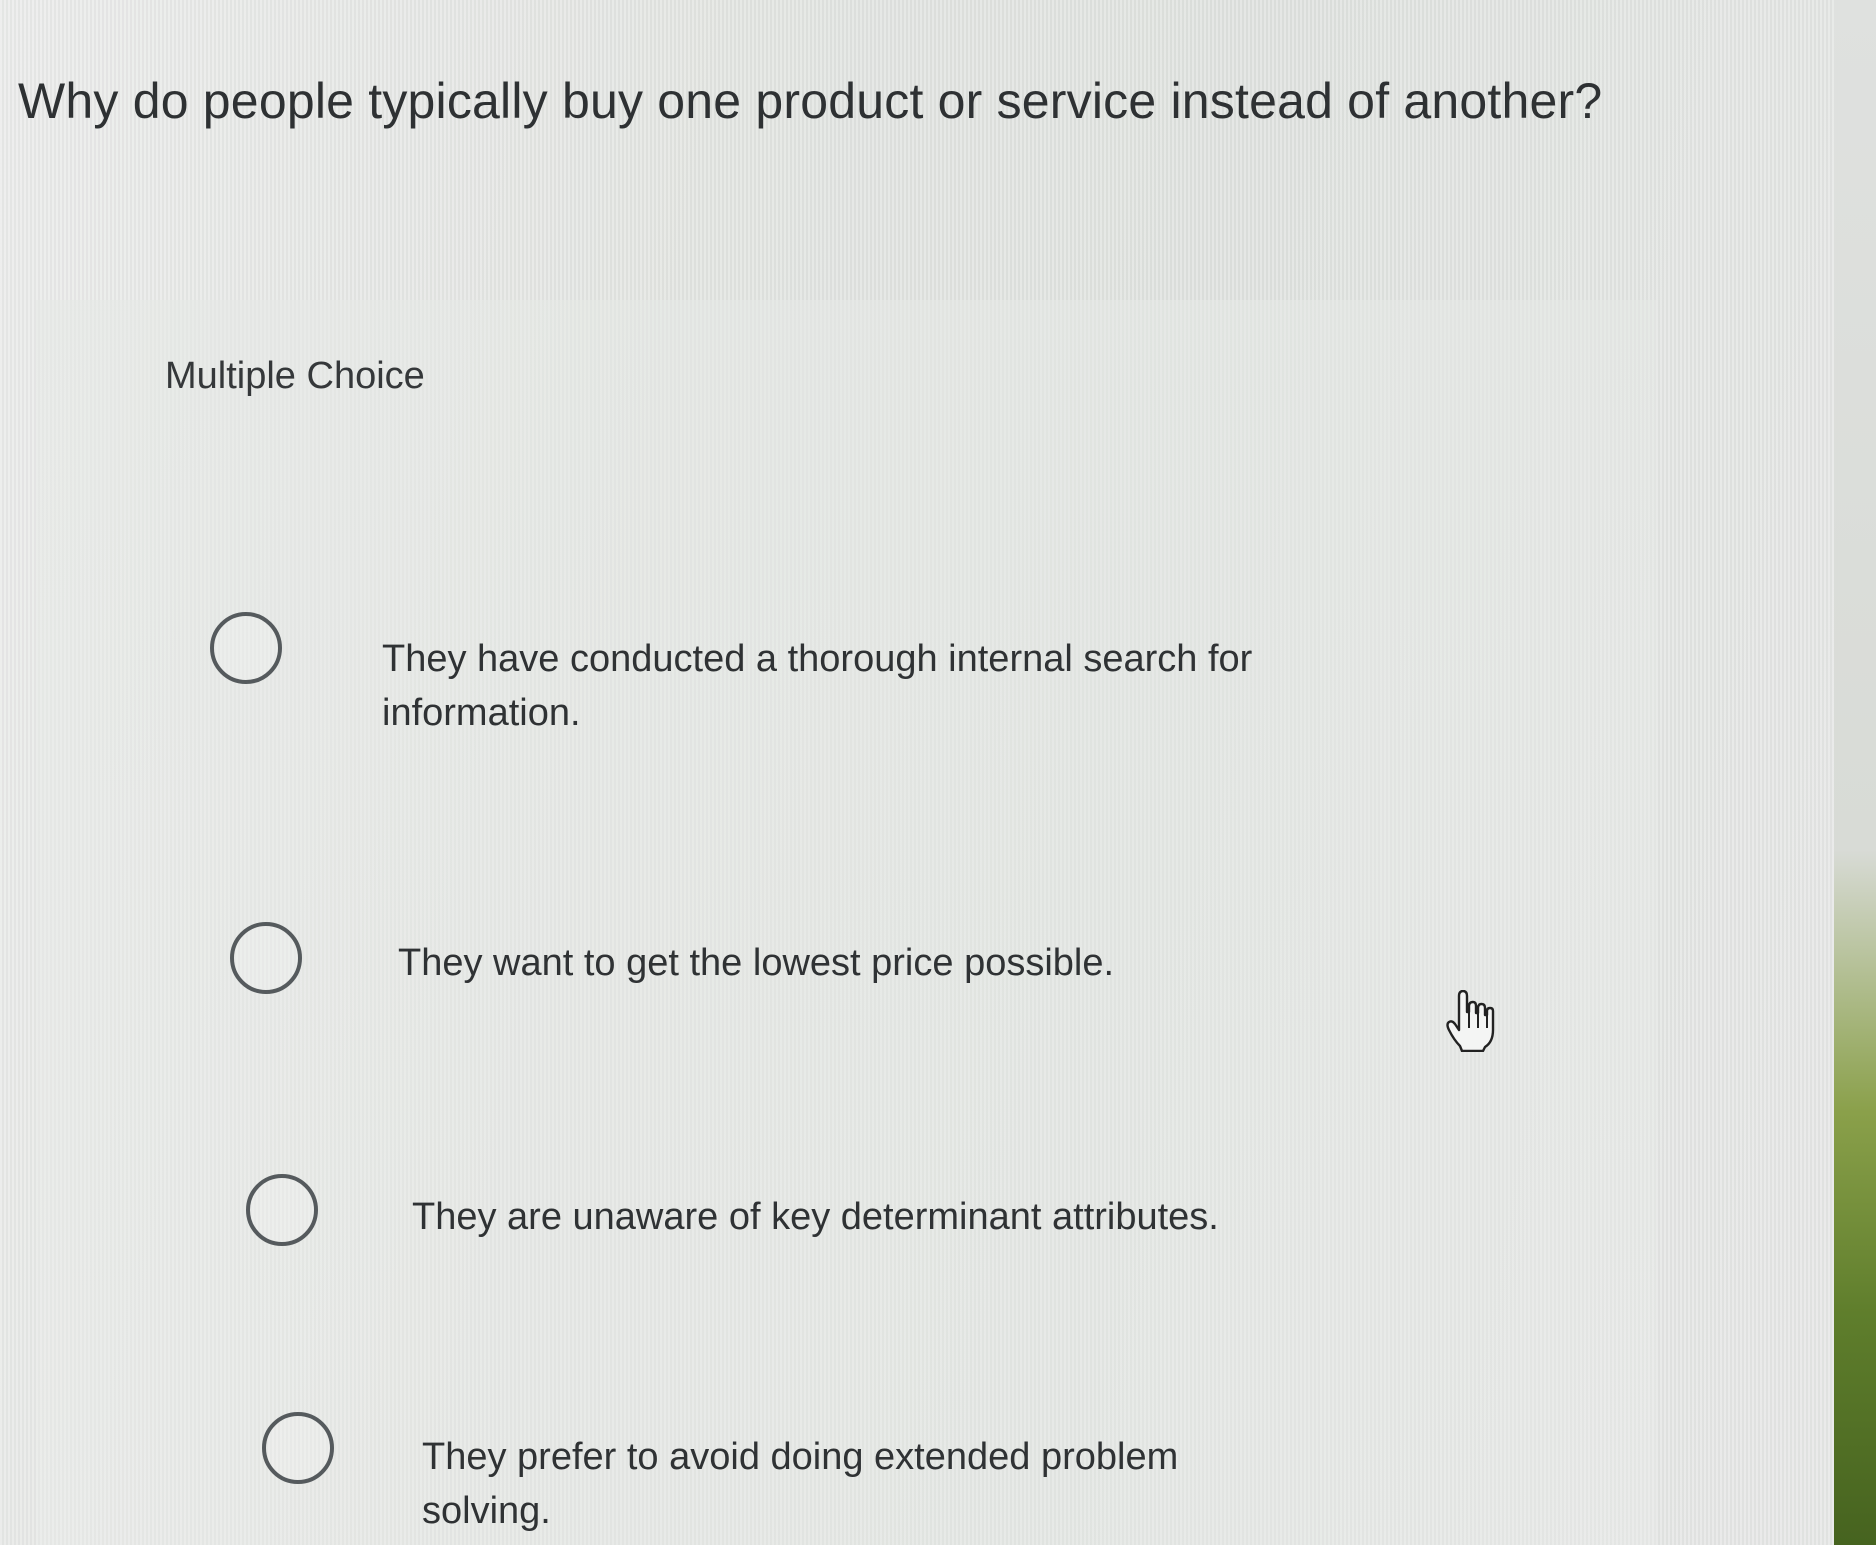  What do you see at coordinates (295, 376) in the screenshot?
I see `question-type-label: Multiple Choice` at bounding box center [295, 376].